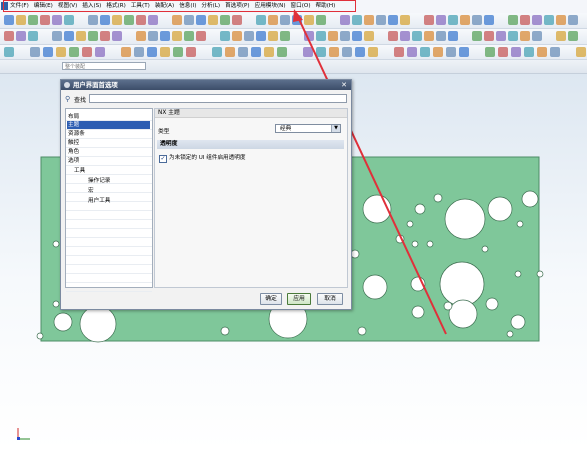  I want to click on tree-item: 资源条, so click(76, 134).